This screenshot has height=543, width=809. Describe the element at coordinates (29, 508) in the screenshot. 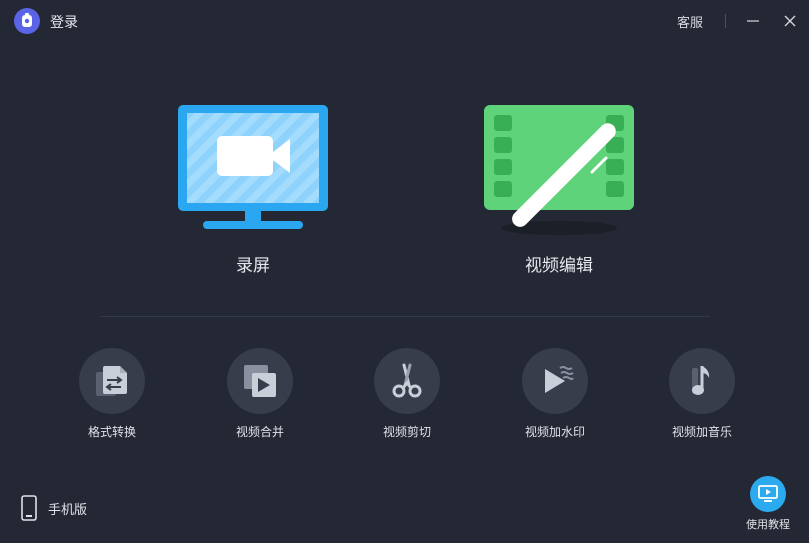

I see `phone-icon` at that location.